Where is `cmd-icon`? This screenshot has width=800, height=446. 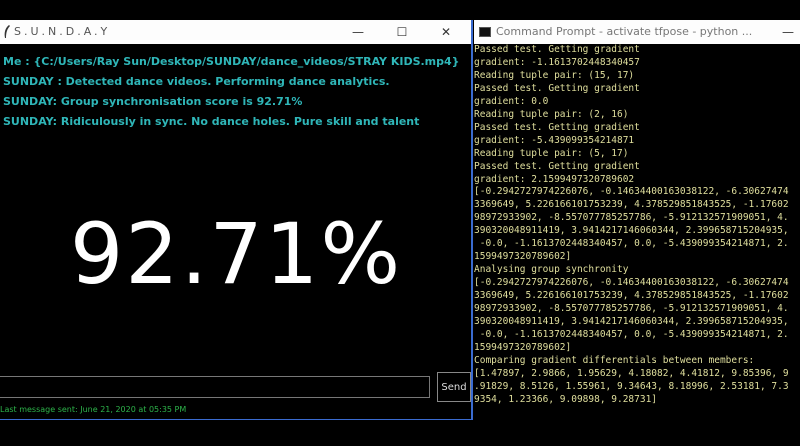 cmd-icon is located at coordinates (485, 32).